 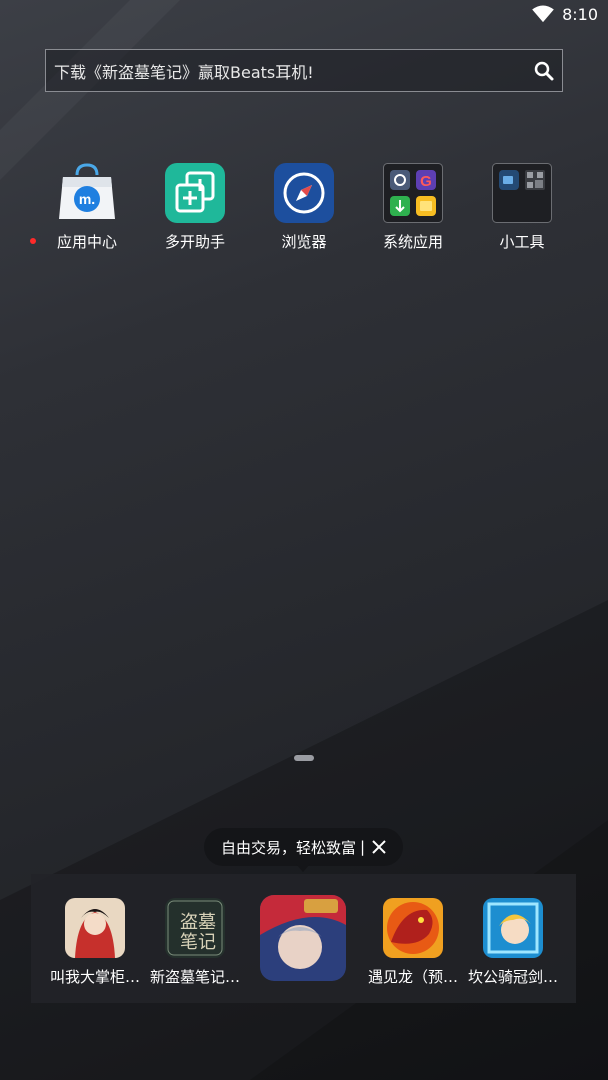 What do you see at coordinates (194, 242) in the screenshot?
I see `app-label: 多开助手` at bounding box center [194, 242].